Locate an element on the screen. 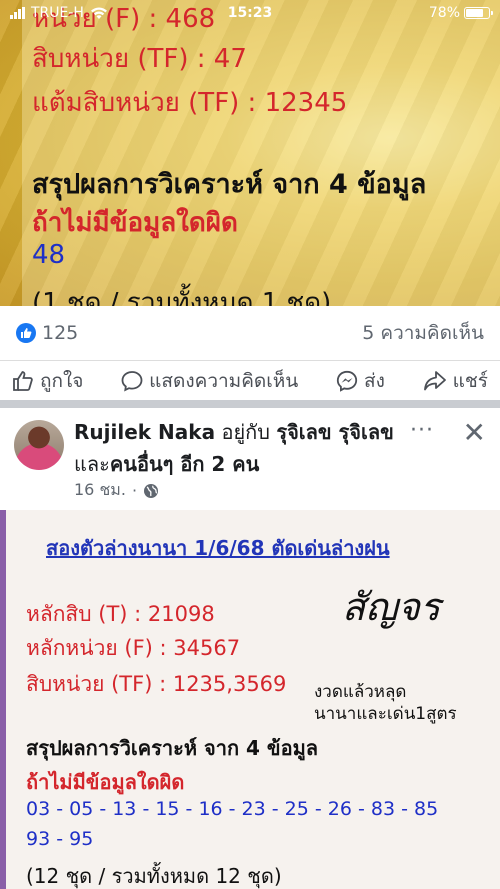 This screenshot has width=500, height=889. close-icon: ✕ is located at coordinates (474, 432).